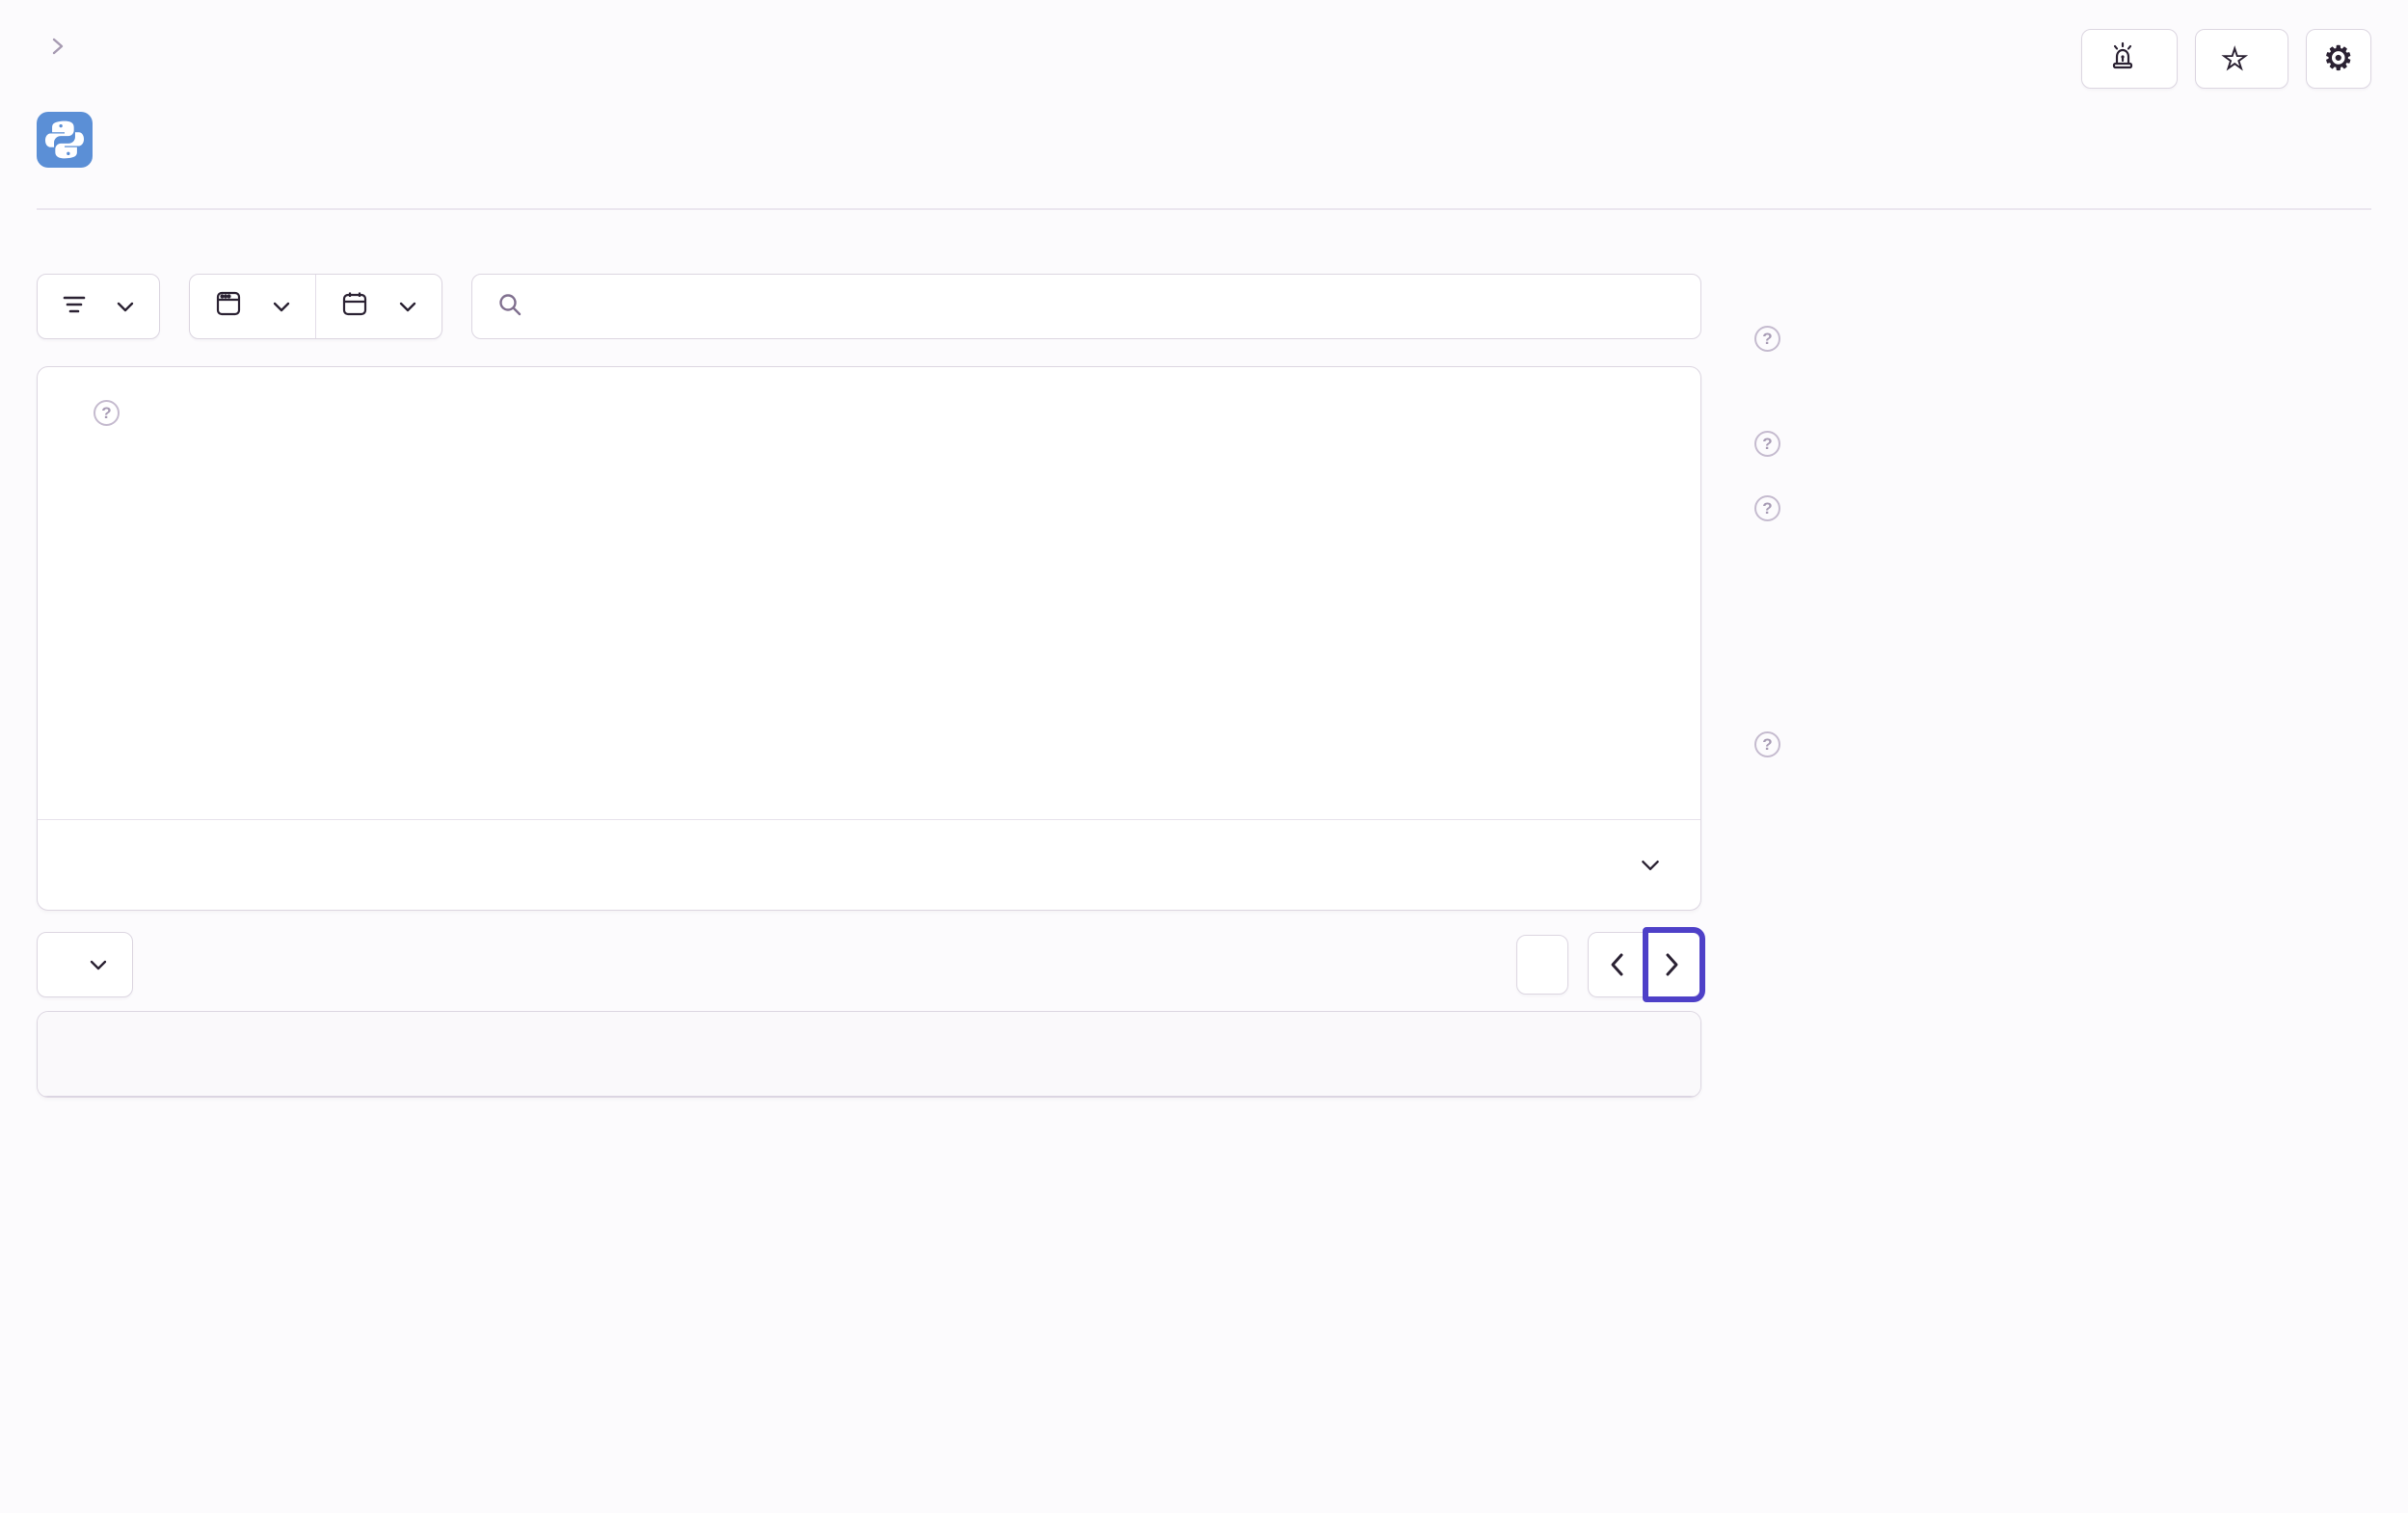 This screenshot has height=1513, width=2408. I want to click on next-page-button, so click(1674, 964).